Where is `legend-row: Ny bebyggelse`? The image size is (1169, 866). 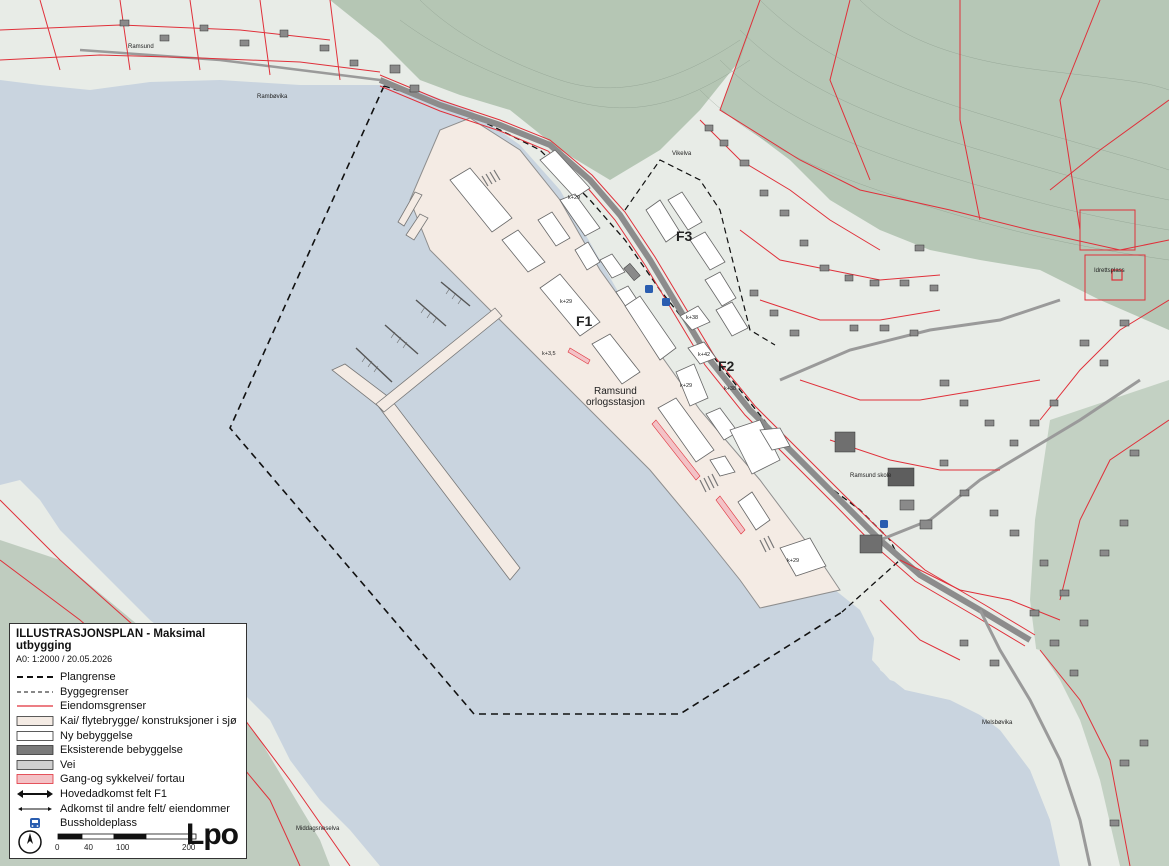 legend-row: Ny bebyggelse is located at coordinates (128, 735).